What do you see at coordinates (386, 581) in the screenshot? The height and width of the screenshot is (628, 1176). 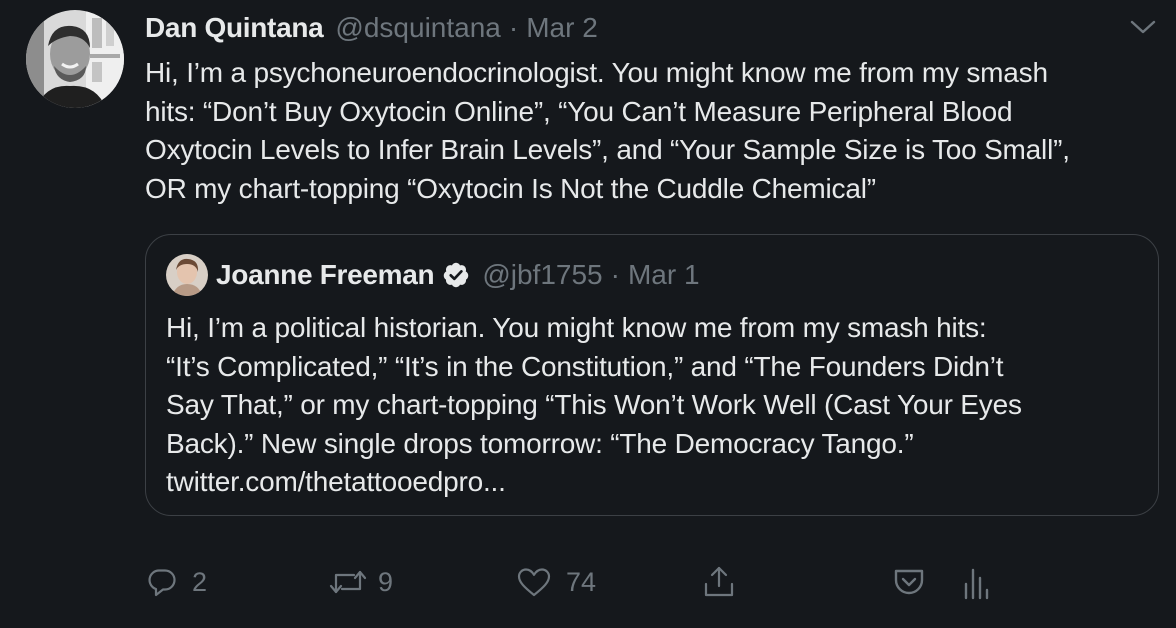 I see `retweet-count: 9` at bounding box center [386, 581].